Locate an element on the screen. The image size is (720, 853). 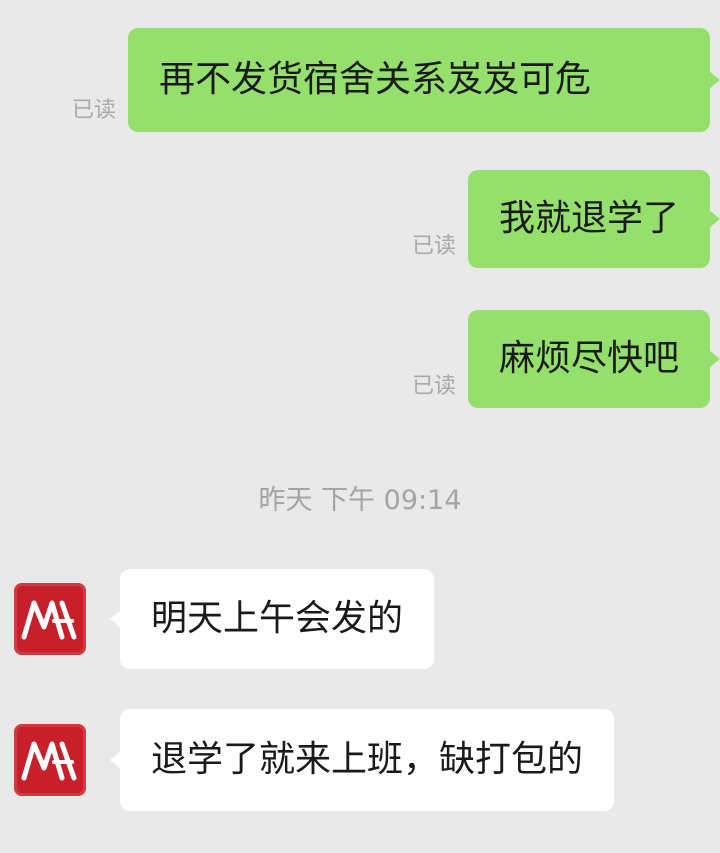
outgoing-message: 已读 我就退学了 is located at coordinates (561, 219).